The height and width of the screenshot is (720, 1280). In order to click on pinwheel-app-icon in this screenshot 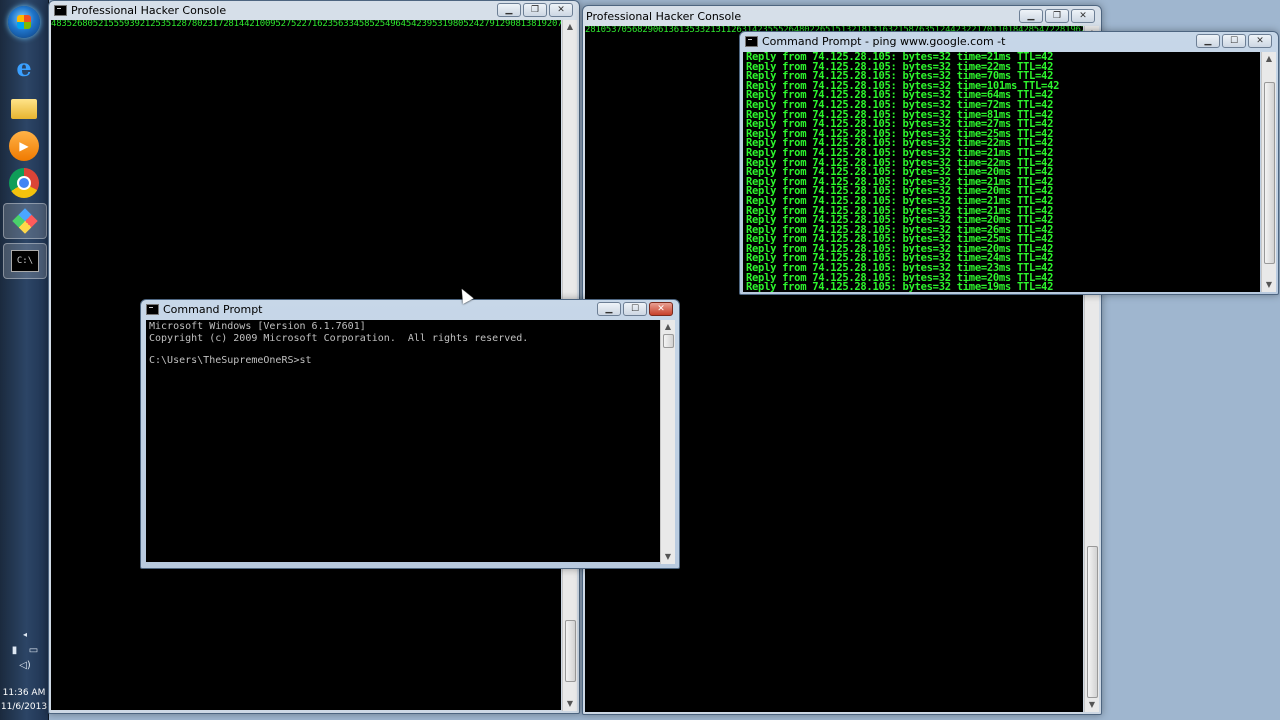, I will do `click(25, 221)`.